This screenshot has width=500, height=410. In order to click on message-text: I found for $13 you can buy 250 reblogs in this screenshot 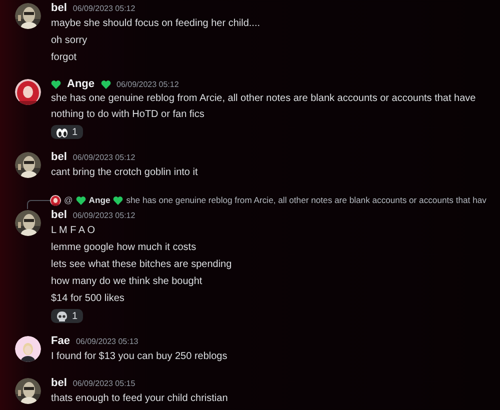, I will do `click(139, 357)`.